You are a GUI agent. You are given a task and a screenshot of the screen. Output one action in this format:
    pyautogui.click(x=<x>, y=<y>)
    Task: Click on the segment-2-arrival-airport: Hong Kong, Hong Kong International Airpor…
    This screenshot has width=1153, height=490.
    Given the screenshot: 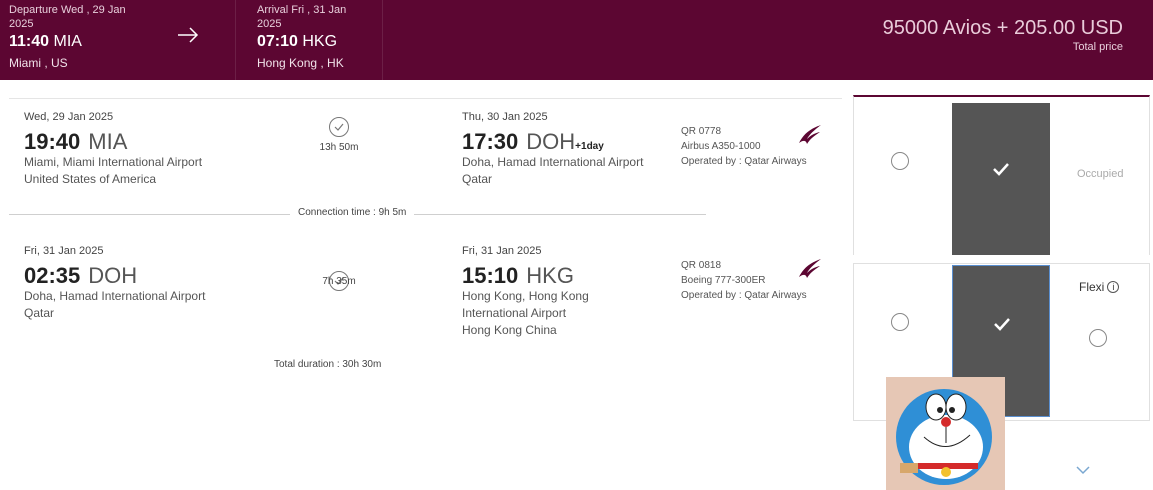 What is the action you would take?
    pyautogui.click(x=525, y=313)
    